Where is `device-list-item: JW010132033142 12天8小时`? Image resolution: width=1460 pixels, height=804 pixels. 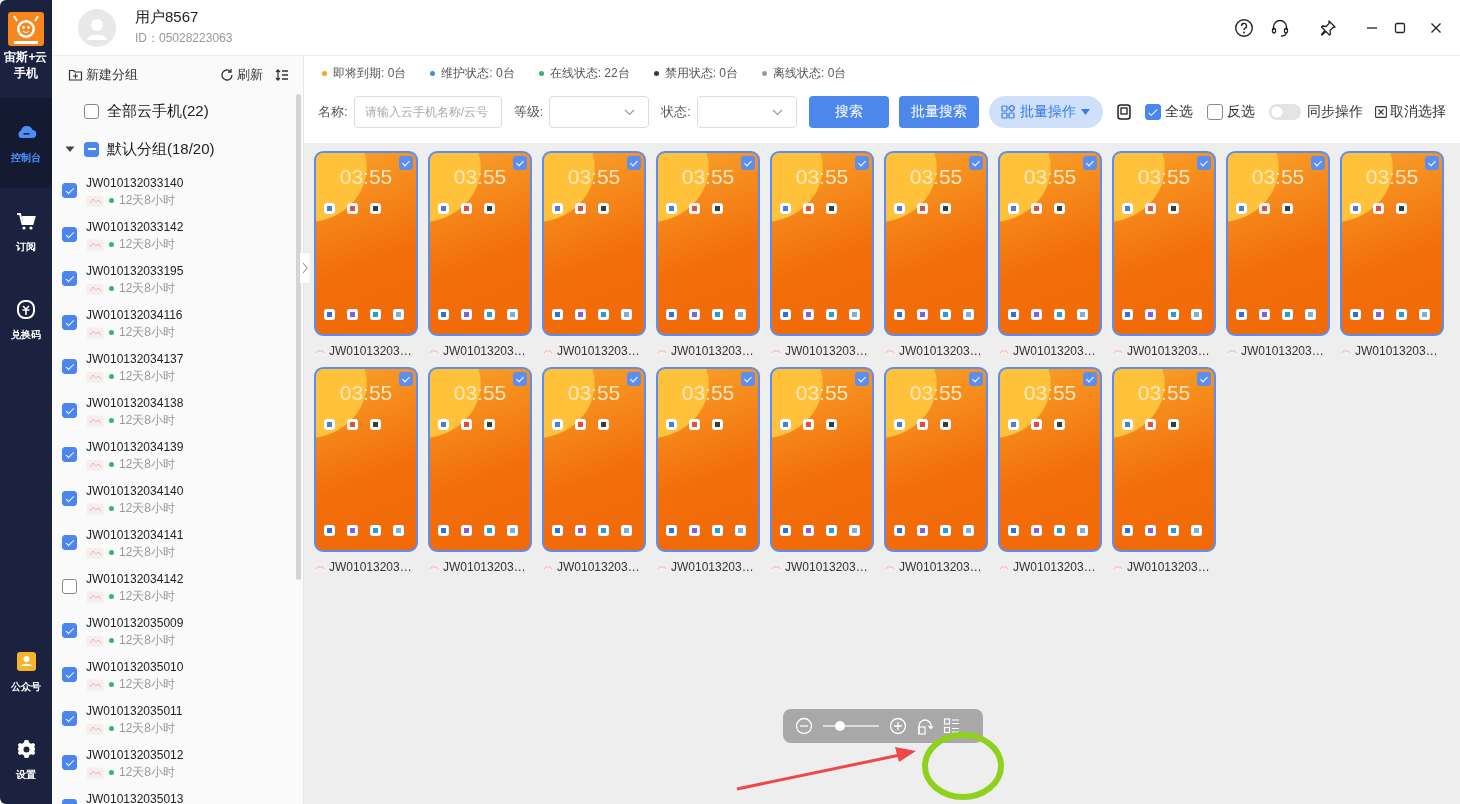 device-list-item: JW010132033142 12天8小时 is located at coordinates (173, 236).